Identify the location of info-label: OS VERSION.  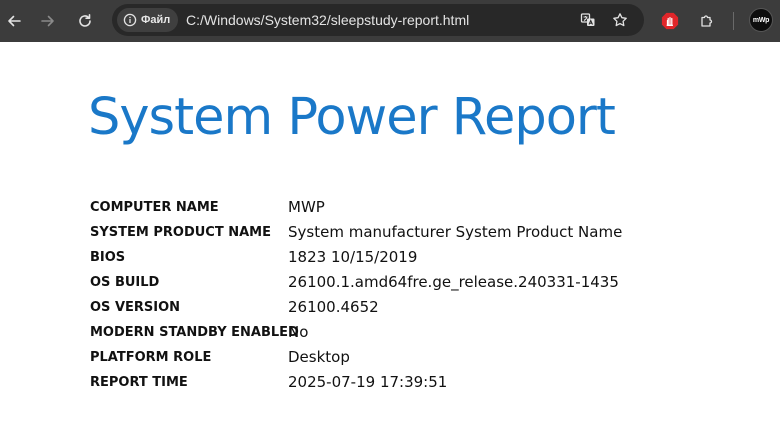
(135, 307).